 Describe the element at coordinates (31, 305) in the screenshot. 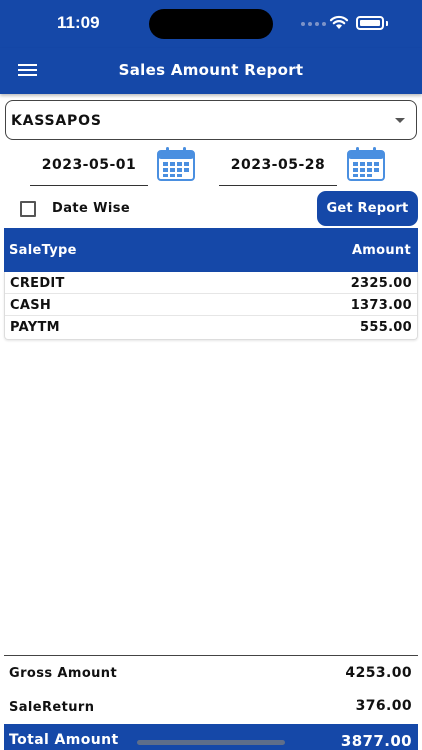

I see `row-saletype: CASH` at that location.